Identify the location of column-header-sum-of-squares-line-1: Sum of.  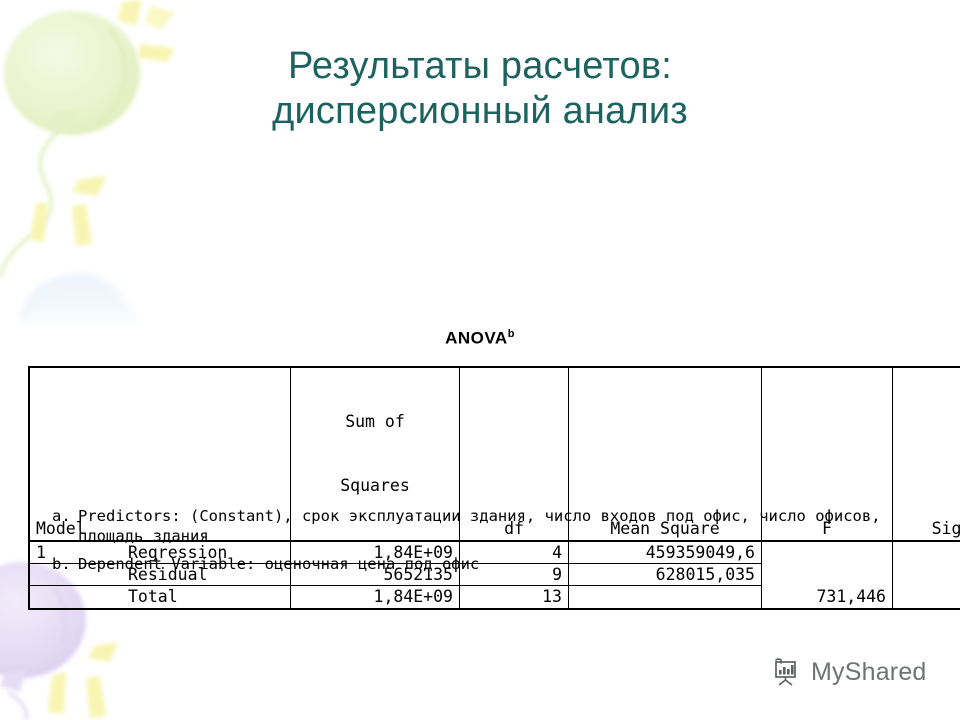
(375, 421).